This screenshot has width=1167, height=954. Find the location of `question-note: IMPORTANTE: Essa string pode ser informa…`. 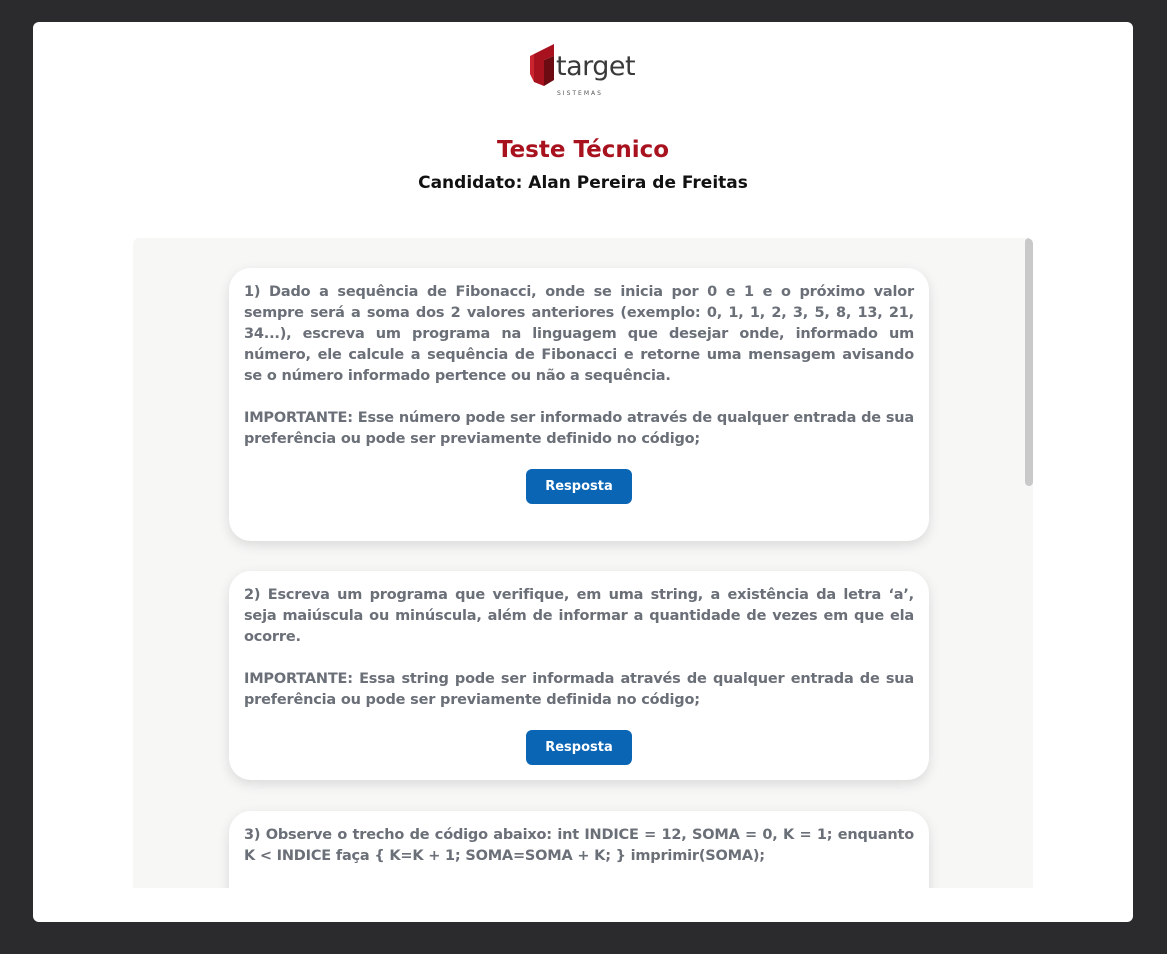

question-note: IMPORTANTE: Essa string pode ser informa… is located at coordinates (579, 689).